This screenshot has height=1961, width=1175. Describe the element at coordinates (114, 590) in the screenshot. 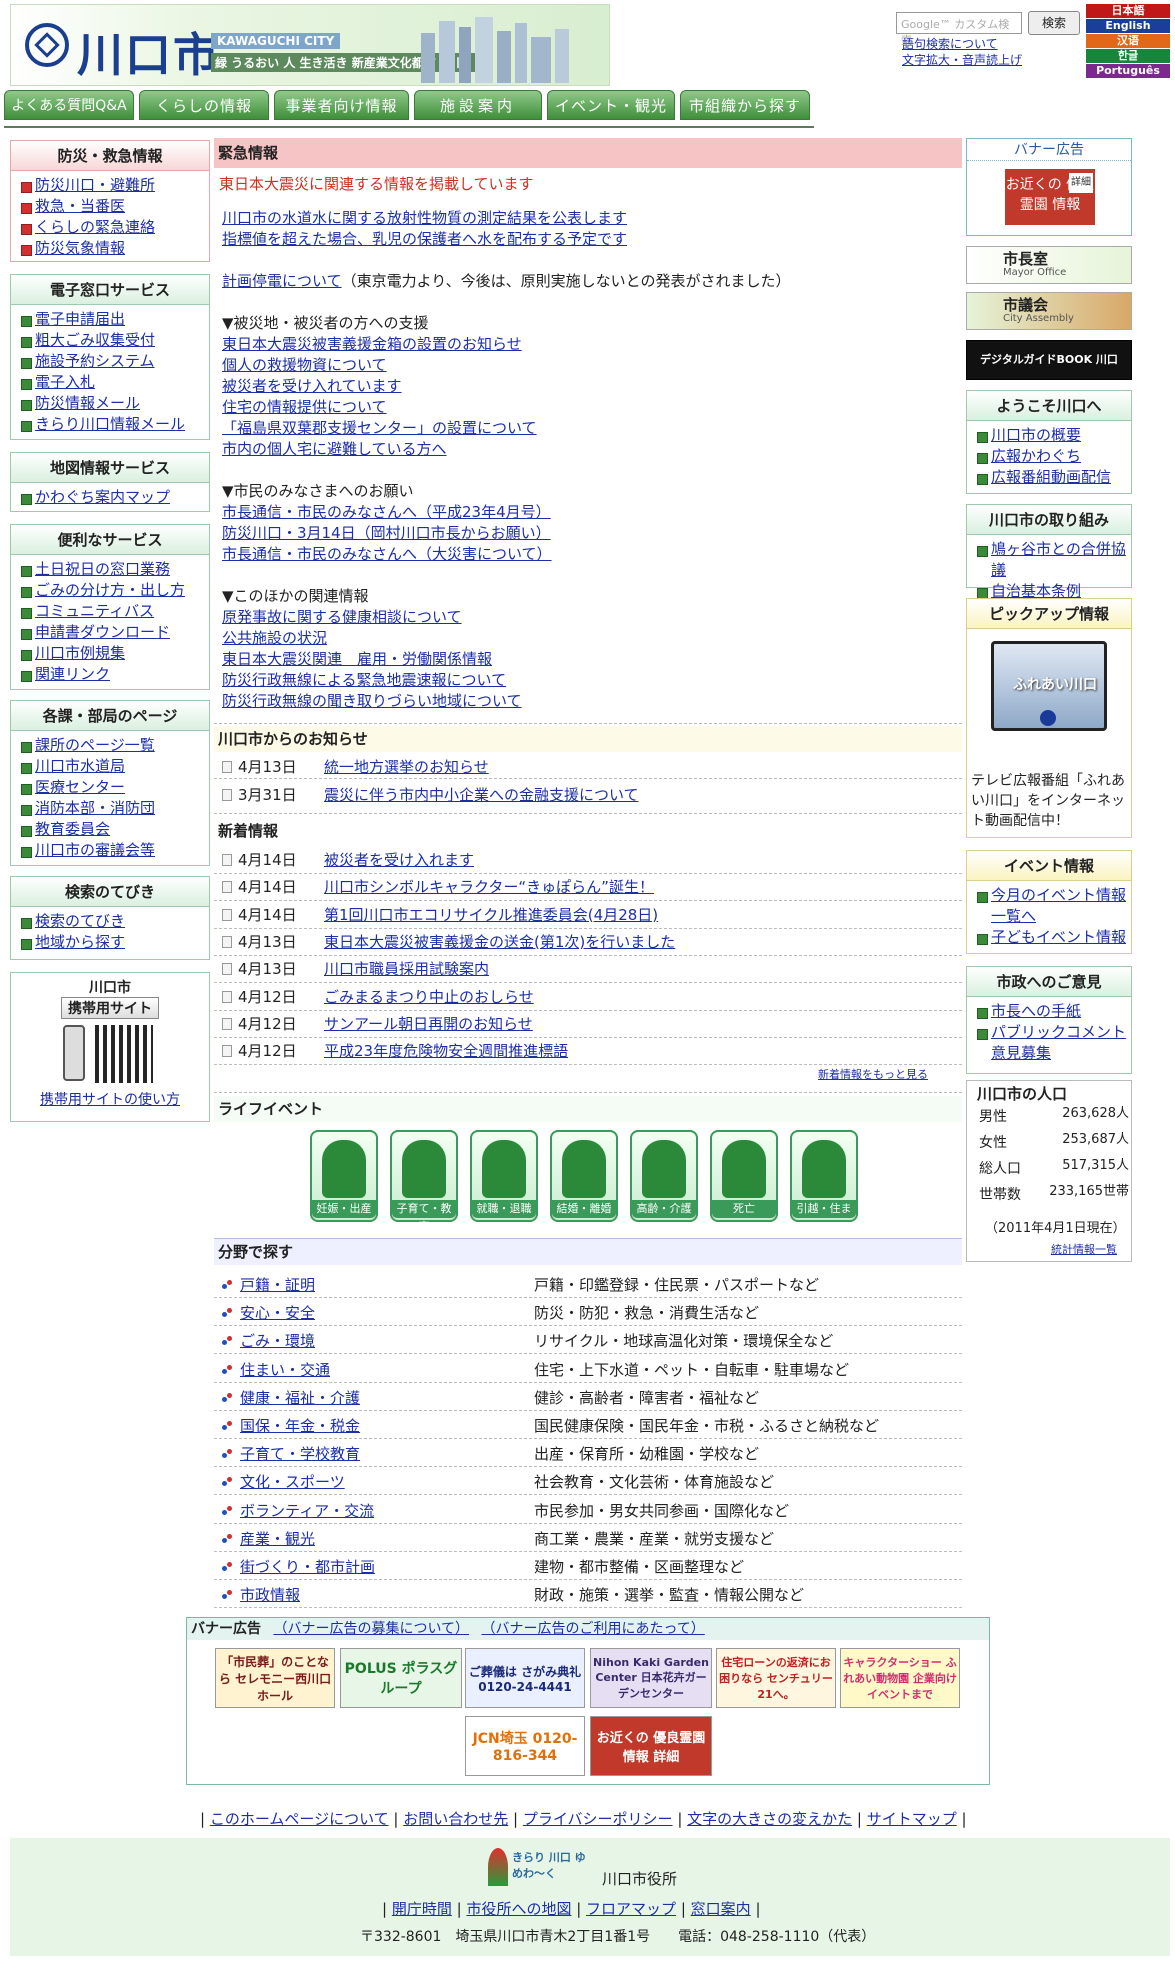

I see `useful-item: ごみの分け方・出し方` at that location.